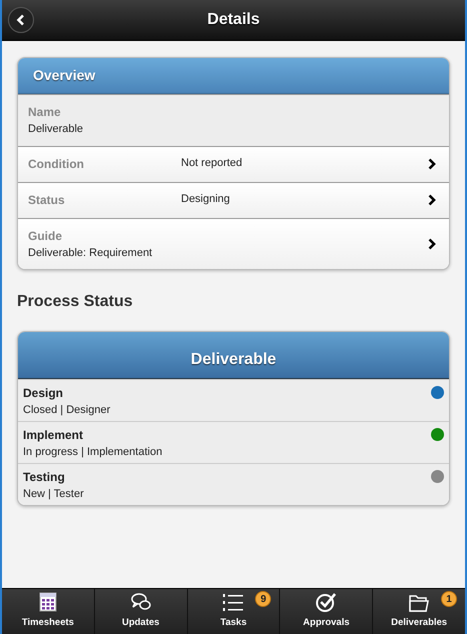  What do you see at coordinates (206, 199) in the screenshot?
I see `field-value: Designing` at bounding box center [206, 199].